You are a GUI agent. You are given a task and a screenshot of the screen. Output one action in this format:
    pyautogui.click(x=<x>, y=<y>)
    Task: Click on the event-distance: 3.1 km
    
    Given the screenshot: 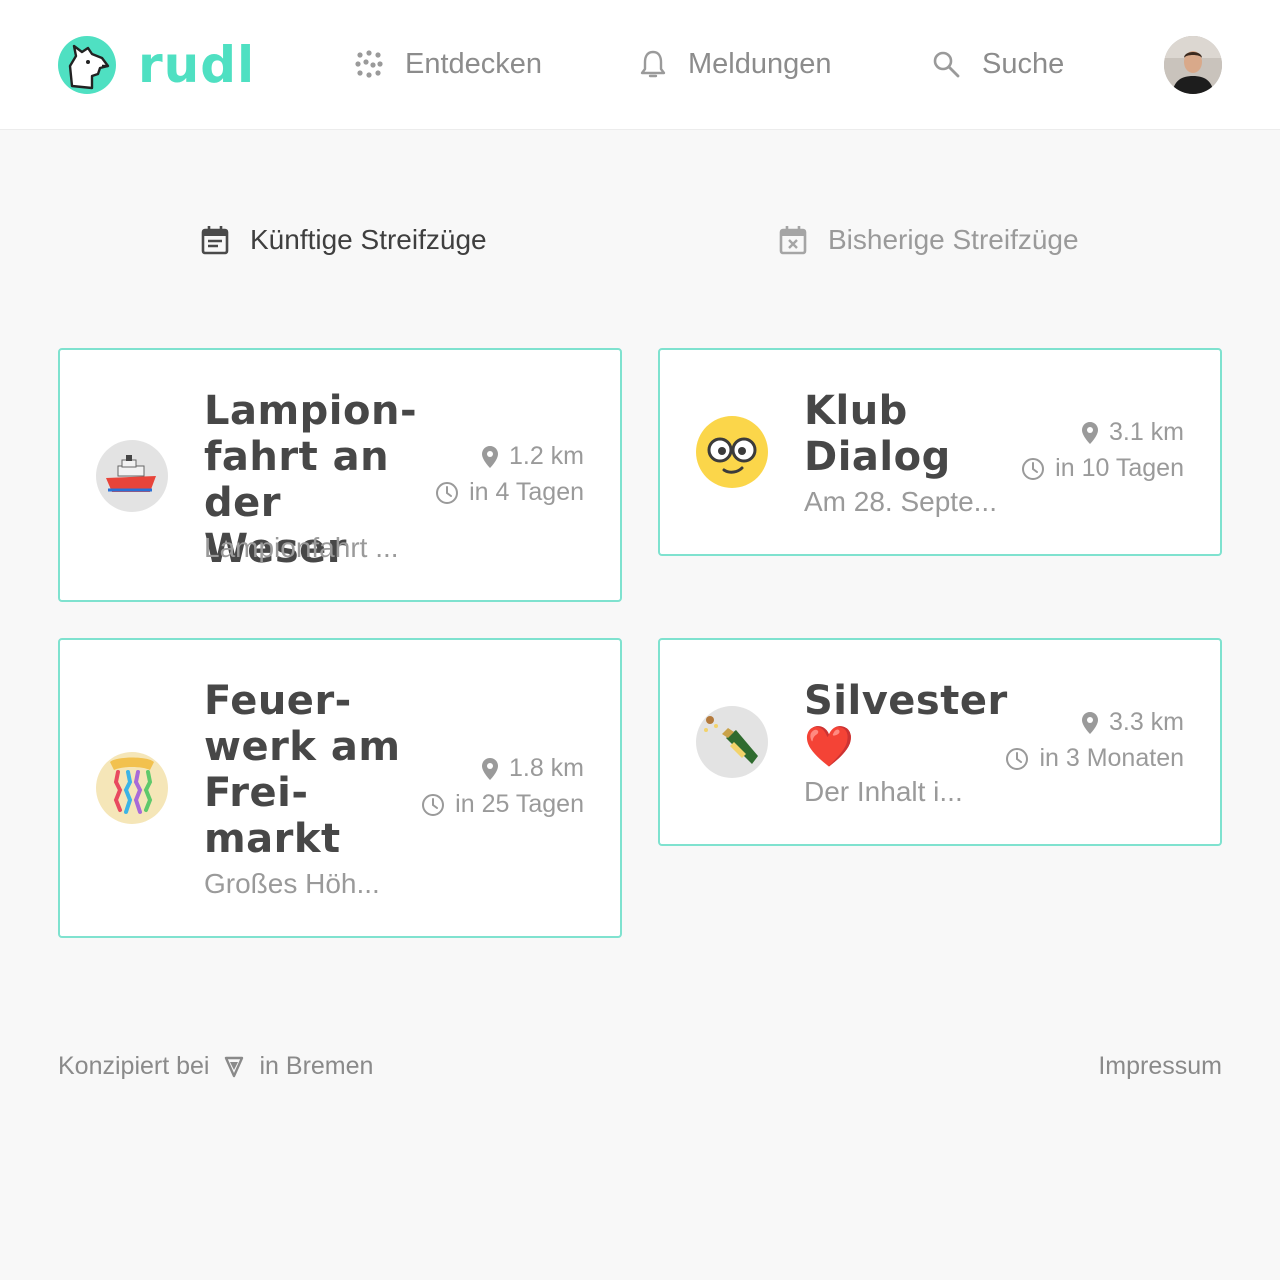 What is the action you would take?
    pyautogui.click(x=1132, y=432)
    